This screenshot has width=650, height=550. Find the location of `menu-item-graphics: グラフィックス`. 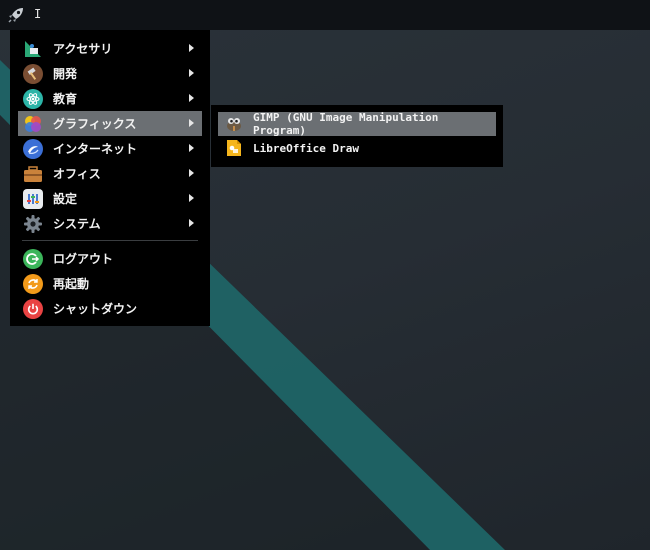

menu-item-graphics: グラフィックス is located at coordinates (110, 123).